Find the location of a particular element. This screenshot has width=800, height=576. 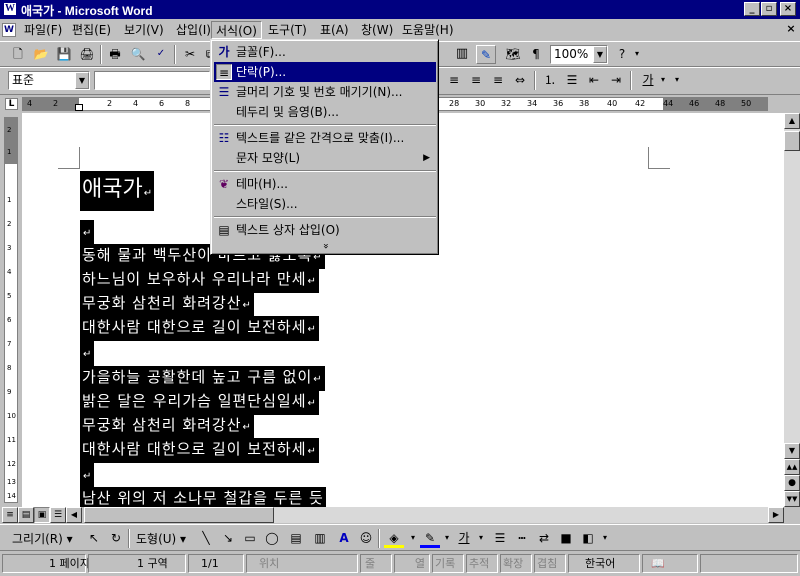

fill-color-dropdown-icon: ▾ is located at coordinates (413, 538).